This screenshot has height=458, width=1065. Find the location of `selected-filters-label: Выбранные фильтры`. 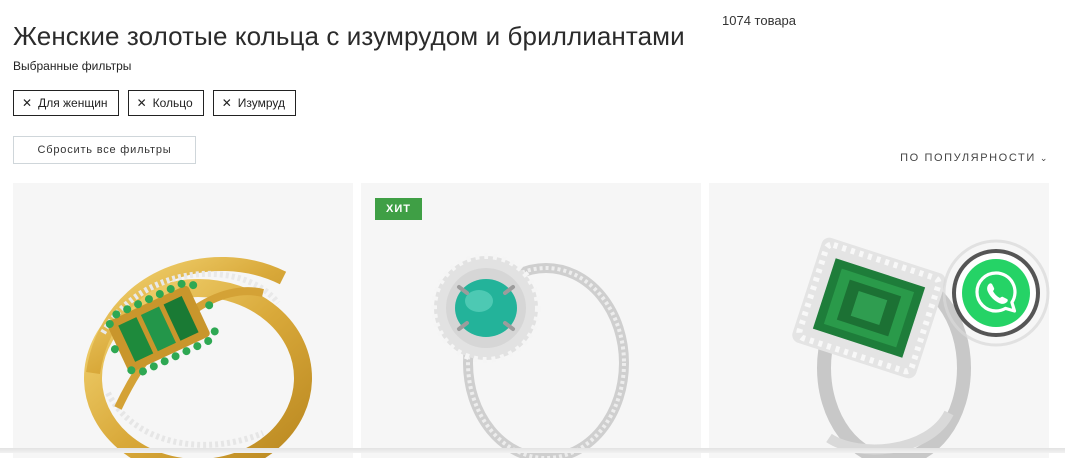

selected-filters-label: Выбранные фильтры is located at coordinates (72, 66).